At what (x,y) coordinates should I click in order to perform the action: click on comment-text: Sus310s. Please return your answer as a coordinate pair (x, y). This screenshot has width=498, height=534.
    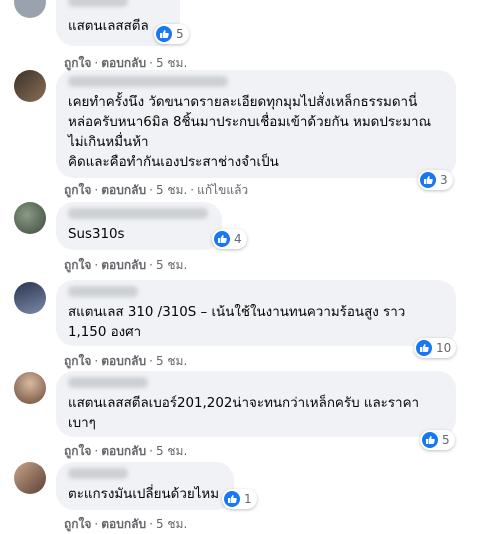
    Looking at the image, I should click on (96, 234).